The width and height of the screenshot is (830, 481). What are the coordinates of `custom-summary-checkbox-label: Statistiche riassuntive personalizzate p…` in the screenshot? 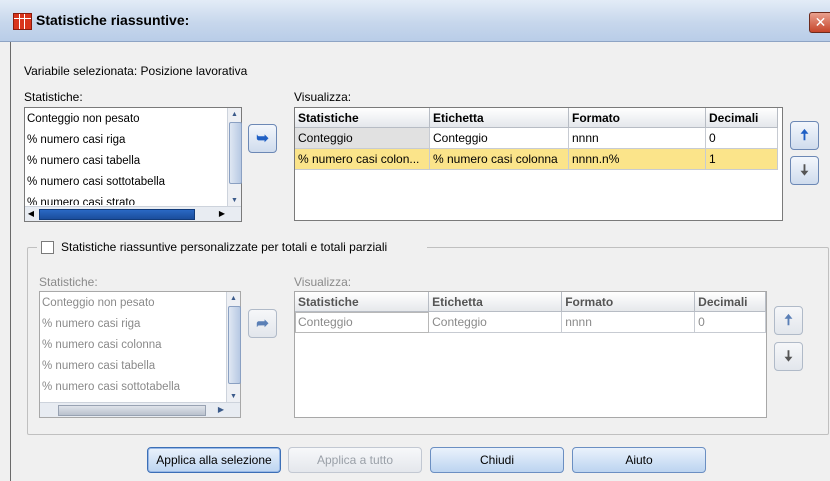 It's located at (224, 247).